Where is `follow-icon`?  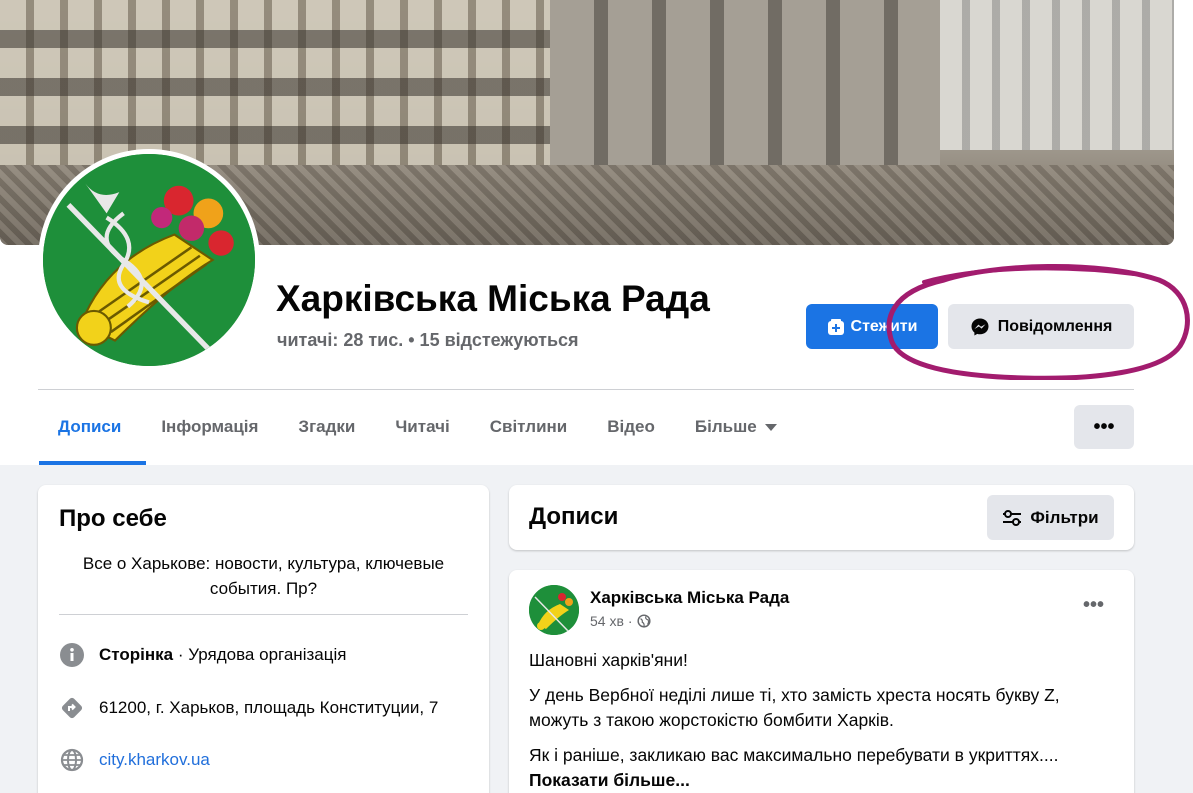
follow-icon is located at coordinates (835, 326).